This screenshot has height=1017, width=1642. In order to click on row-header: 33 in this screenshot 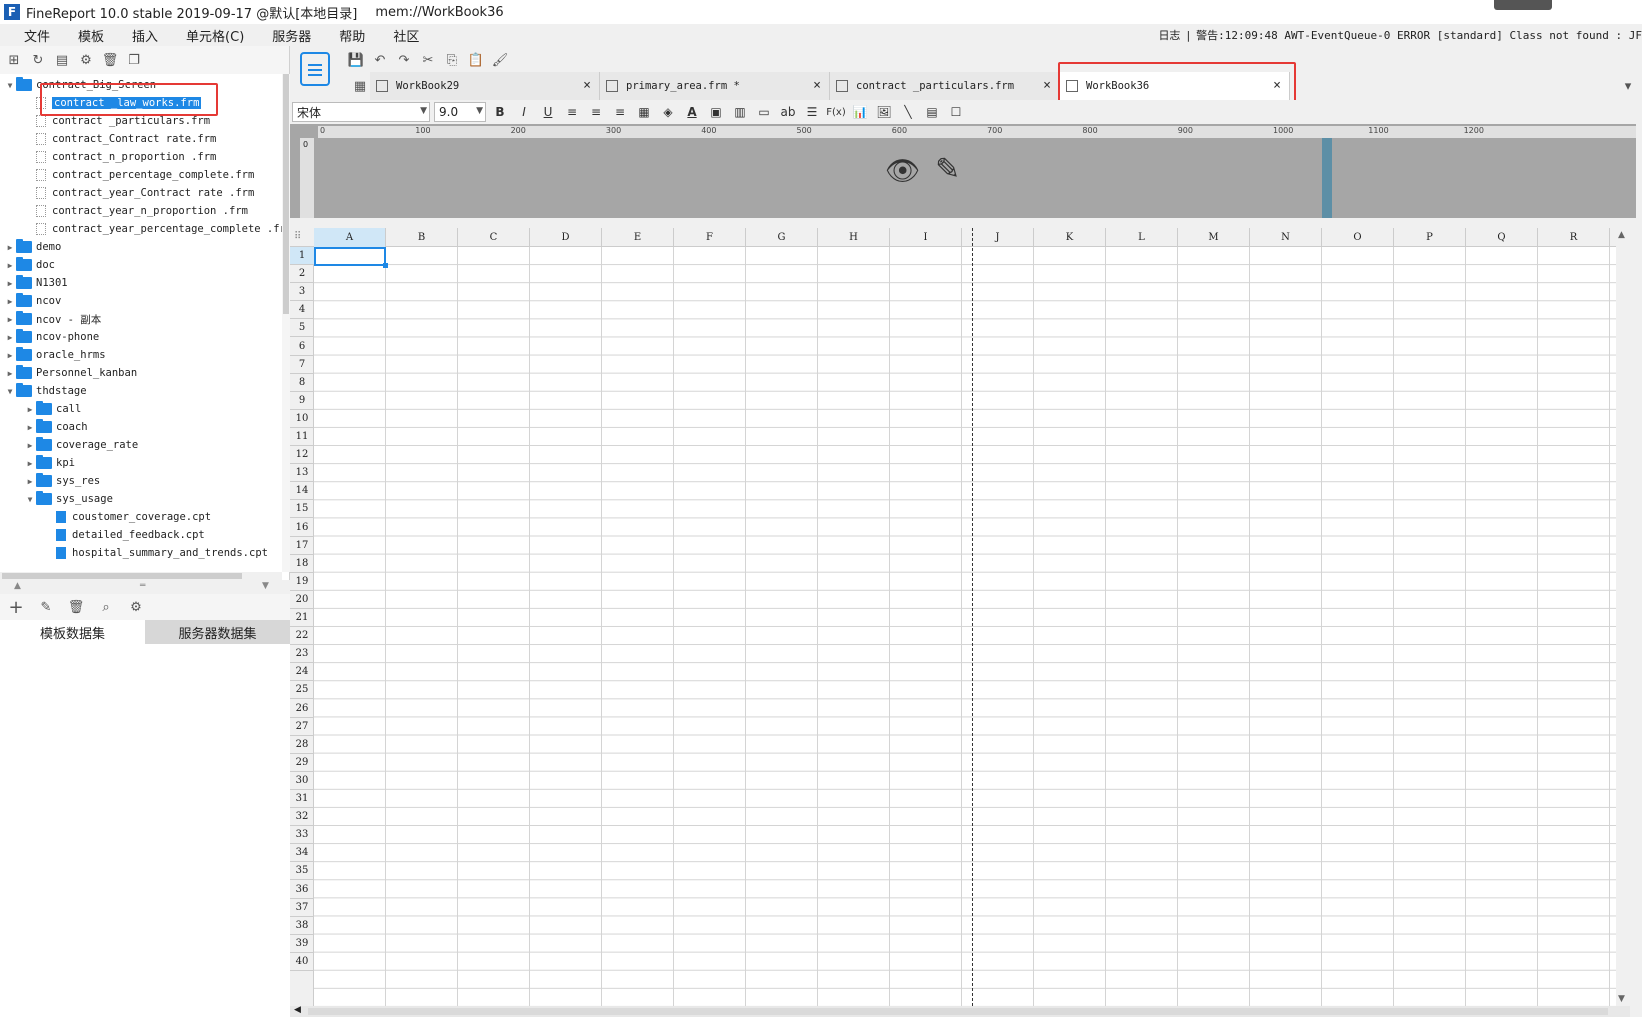, I will do `click(302, 835)`.